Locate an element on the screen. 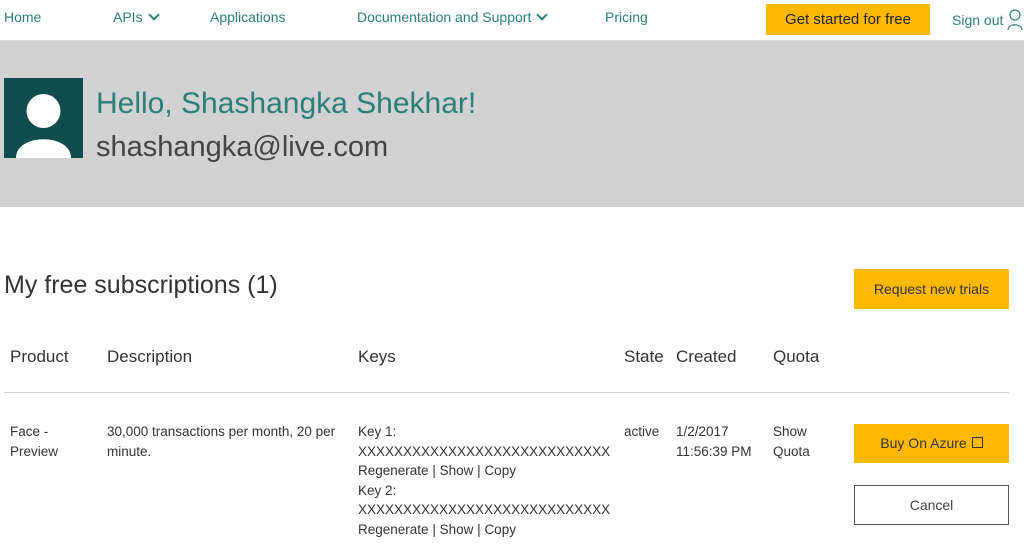 The image size is (1024, 544). column-header-description: Description is located at coordinates (150, 356).